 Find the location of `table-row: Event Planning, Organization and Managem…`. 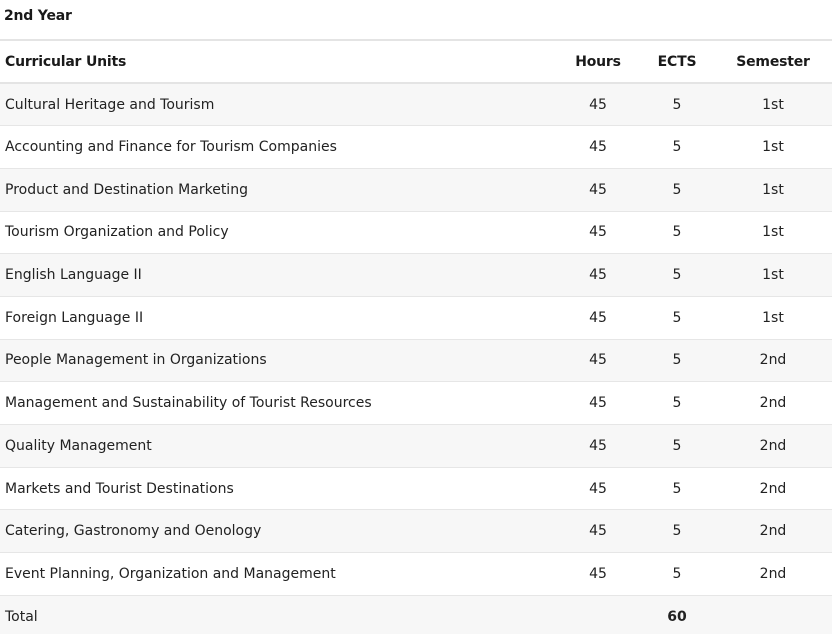

table-row: Event Planning, Organization and Managem… is located at coordinates (416, 574).